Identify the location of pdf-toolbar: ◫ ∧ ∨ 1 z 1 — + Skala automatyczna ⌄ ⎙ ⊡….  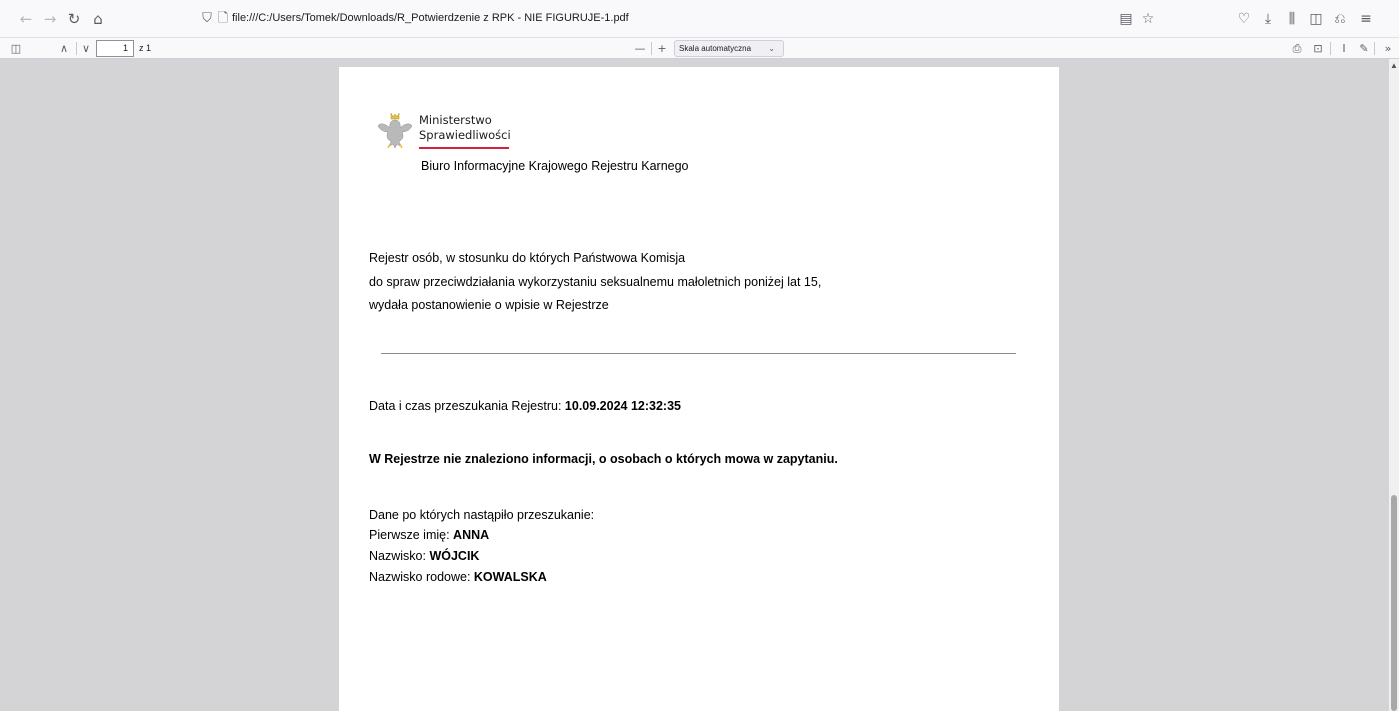
(699, 48).